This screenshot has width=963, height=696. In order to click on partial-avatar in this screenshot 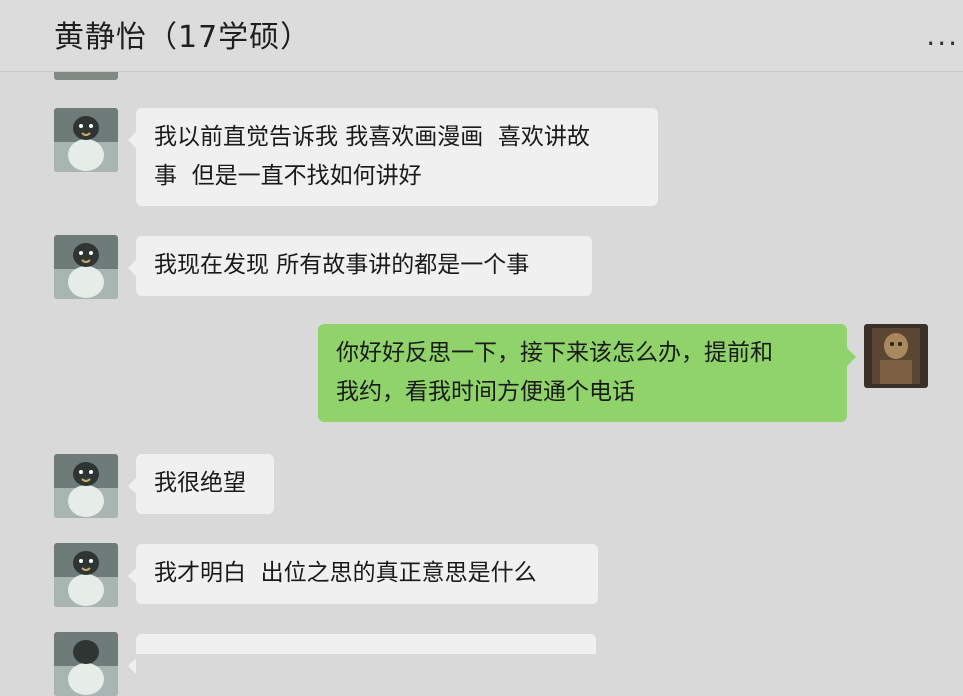, I will do `click(86, 76)`.